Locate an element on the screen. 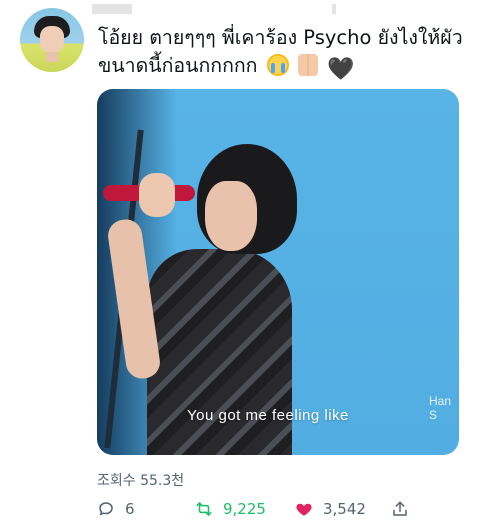 The height and width of the screenshot is (529, 480). avatar is located at coordinates (52, 40).